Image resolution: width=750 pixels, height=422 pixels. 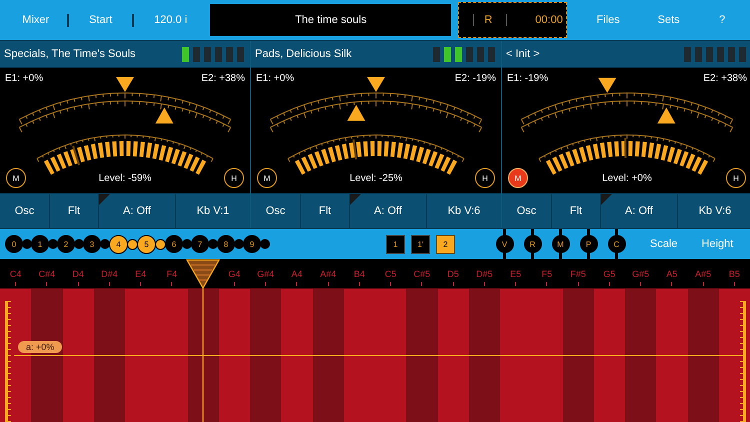 What do you see at coordinates (561, 244) in the screenshot?
I see `mode-button: M` at bounding box center [561, 244].